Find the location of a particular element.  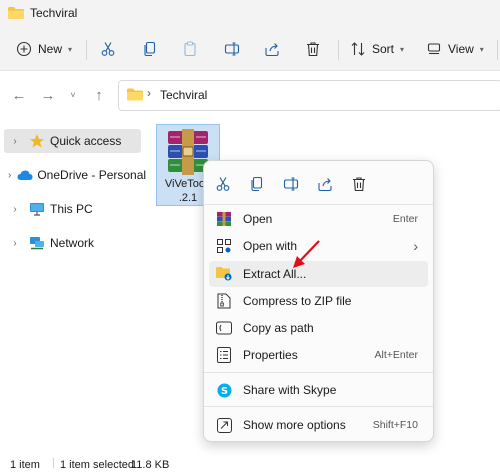

sidebar-item-label: Quick access is located at coordinates (86, 141).